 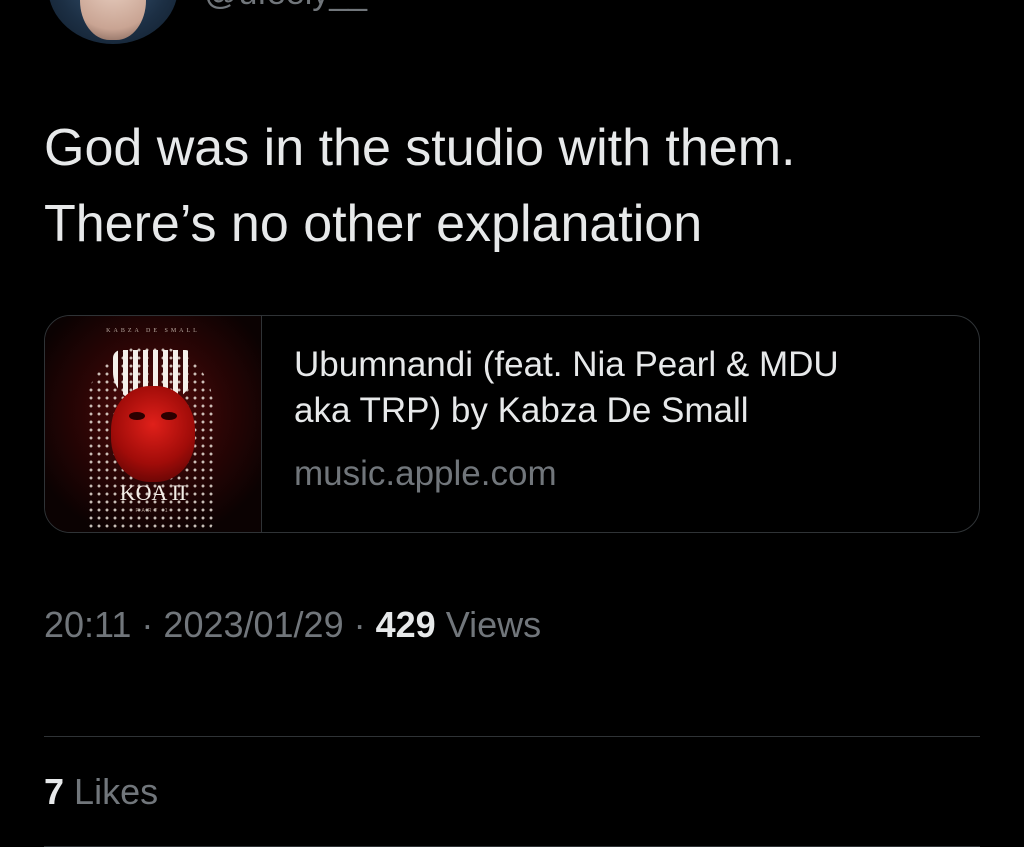 I want to click on likes-count: 7, so click(x=54, y=791).